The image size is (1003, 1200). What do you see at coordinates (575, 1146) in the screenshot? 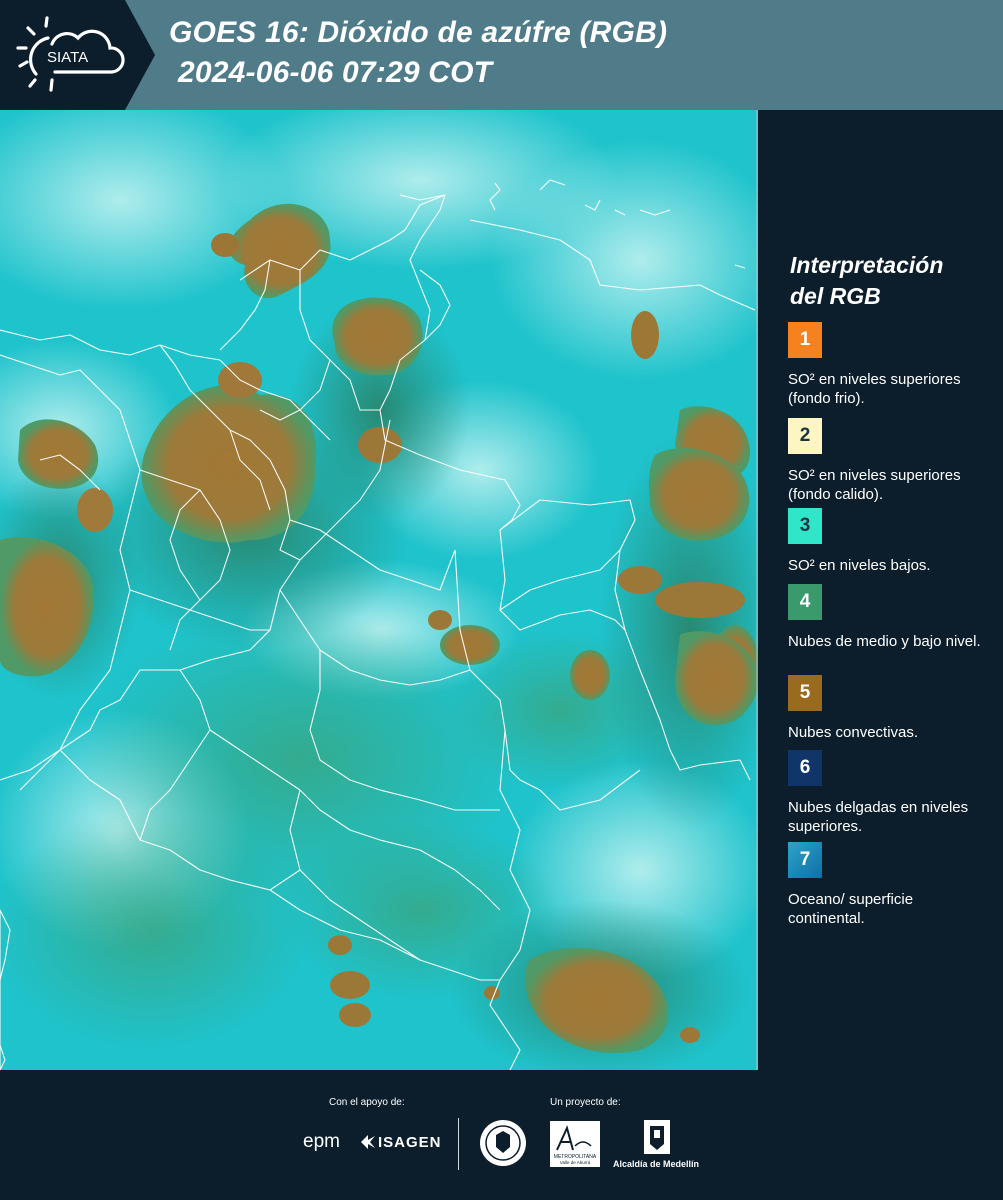
I see `area-metropolitana-logo: METROPOLITANA Valle de Aburrá` at bounding box center [575, 1146].